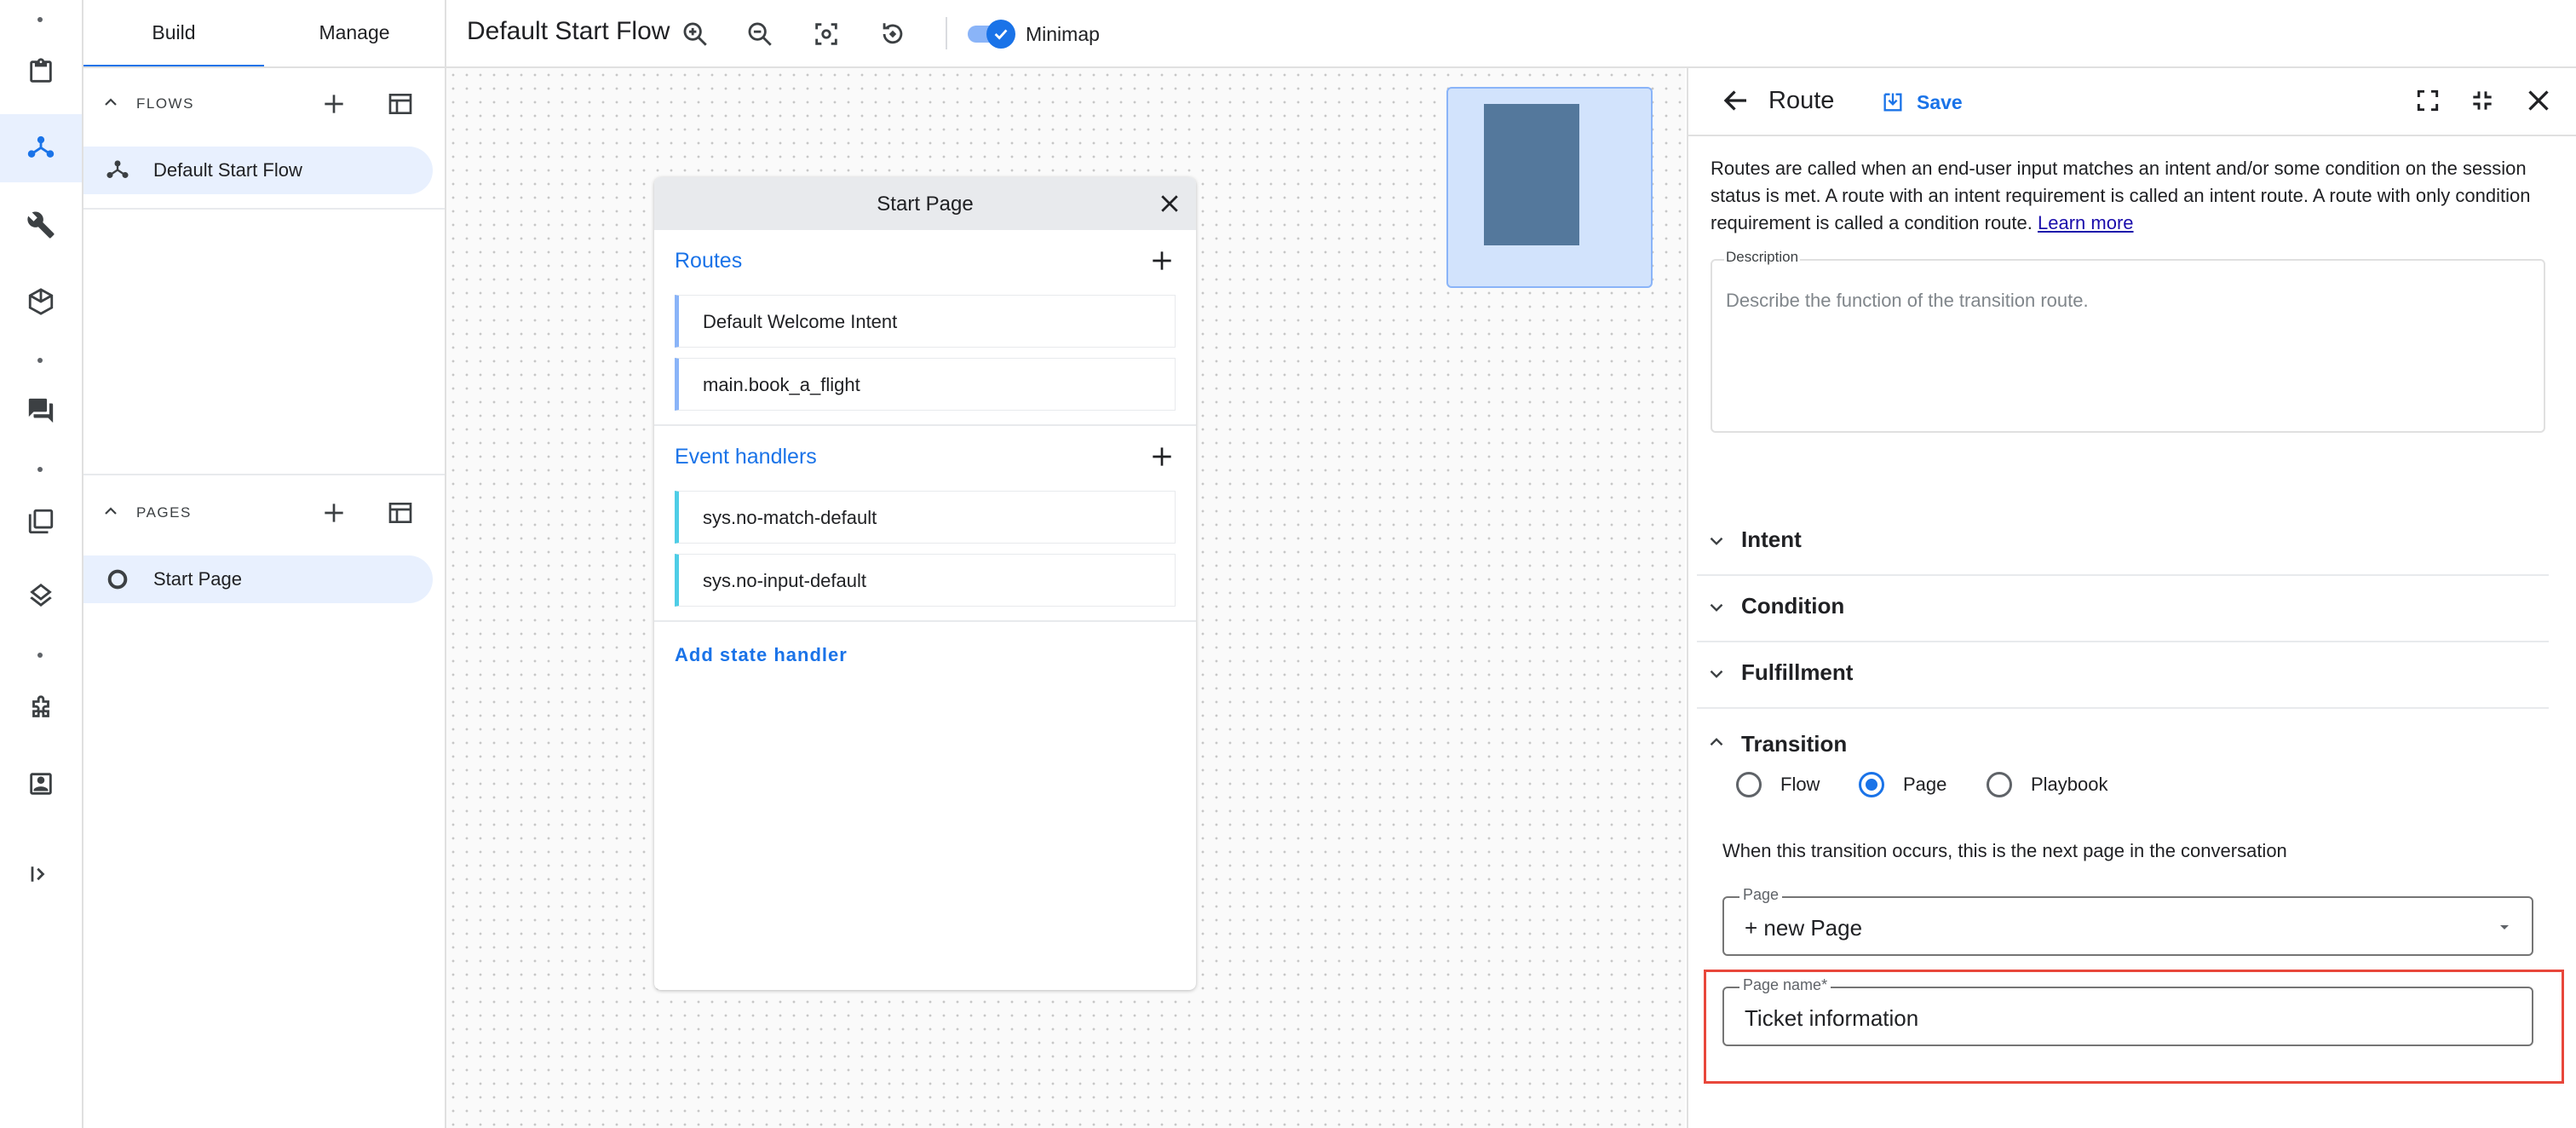 The width and height of the screenshot is (2576, 1128). What do you see at coordinates (2123, 745) in the screenshot?
I see `transition-section-header: Transition` at bounding box center [2123, 745].